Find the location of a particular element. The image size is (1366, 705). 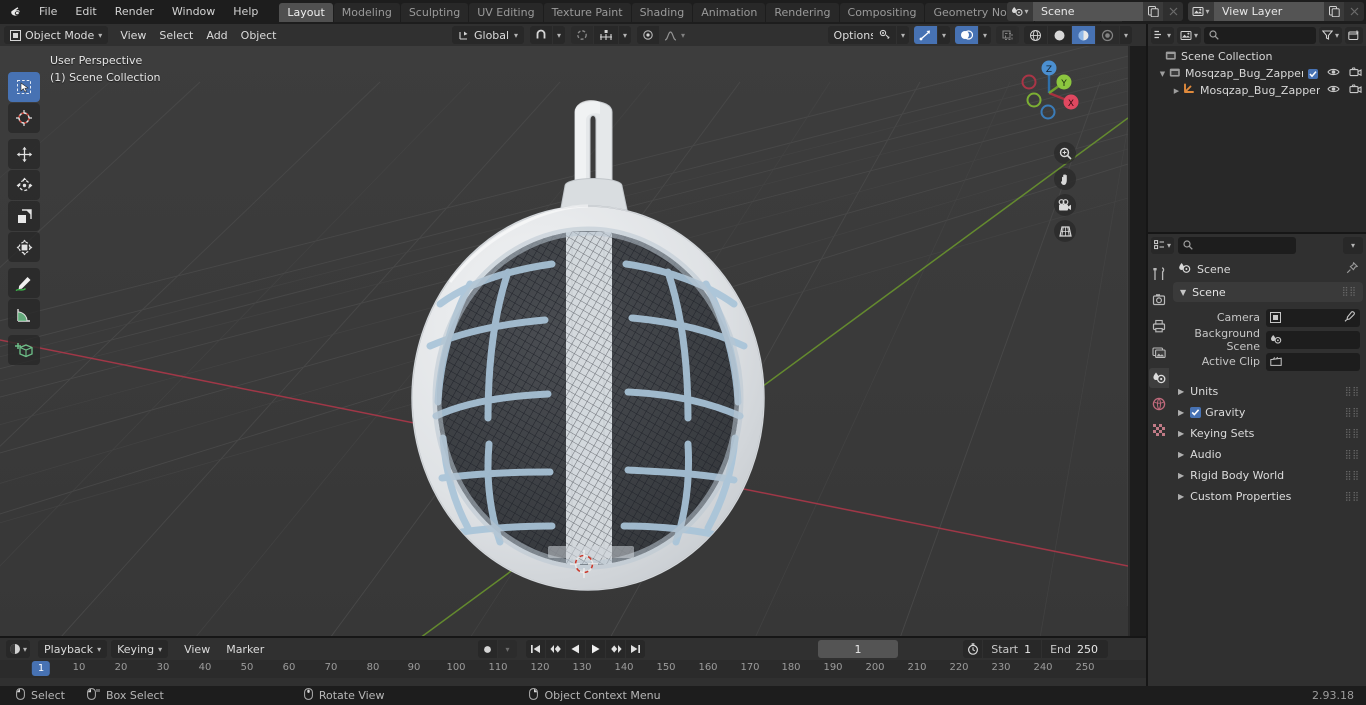

workspace-tab-shading: Shading is located at coordinates (662, 12).